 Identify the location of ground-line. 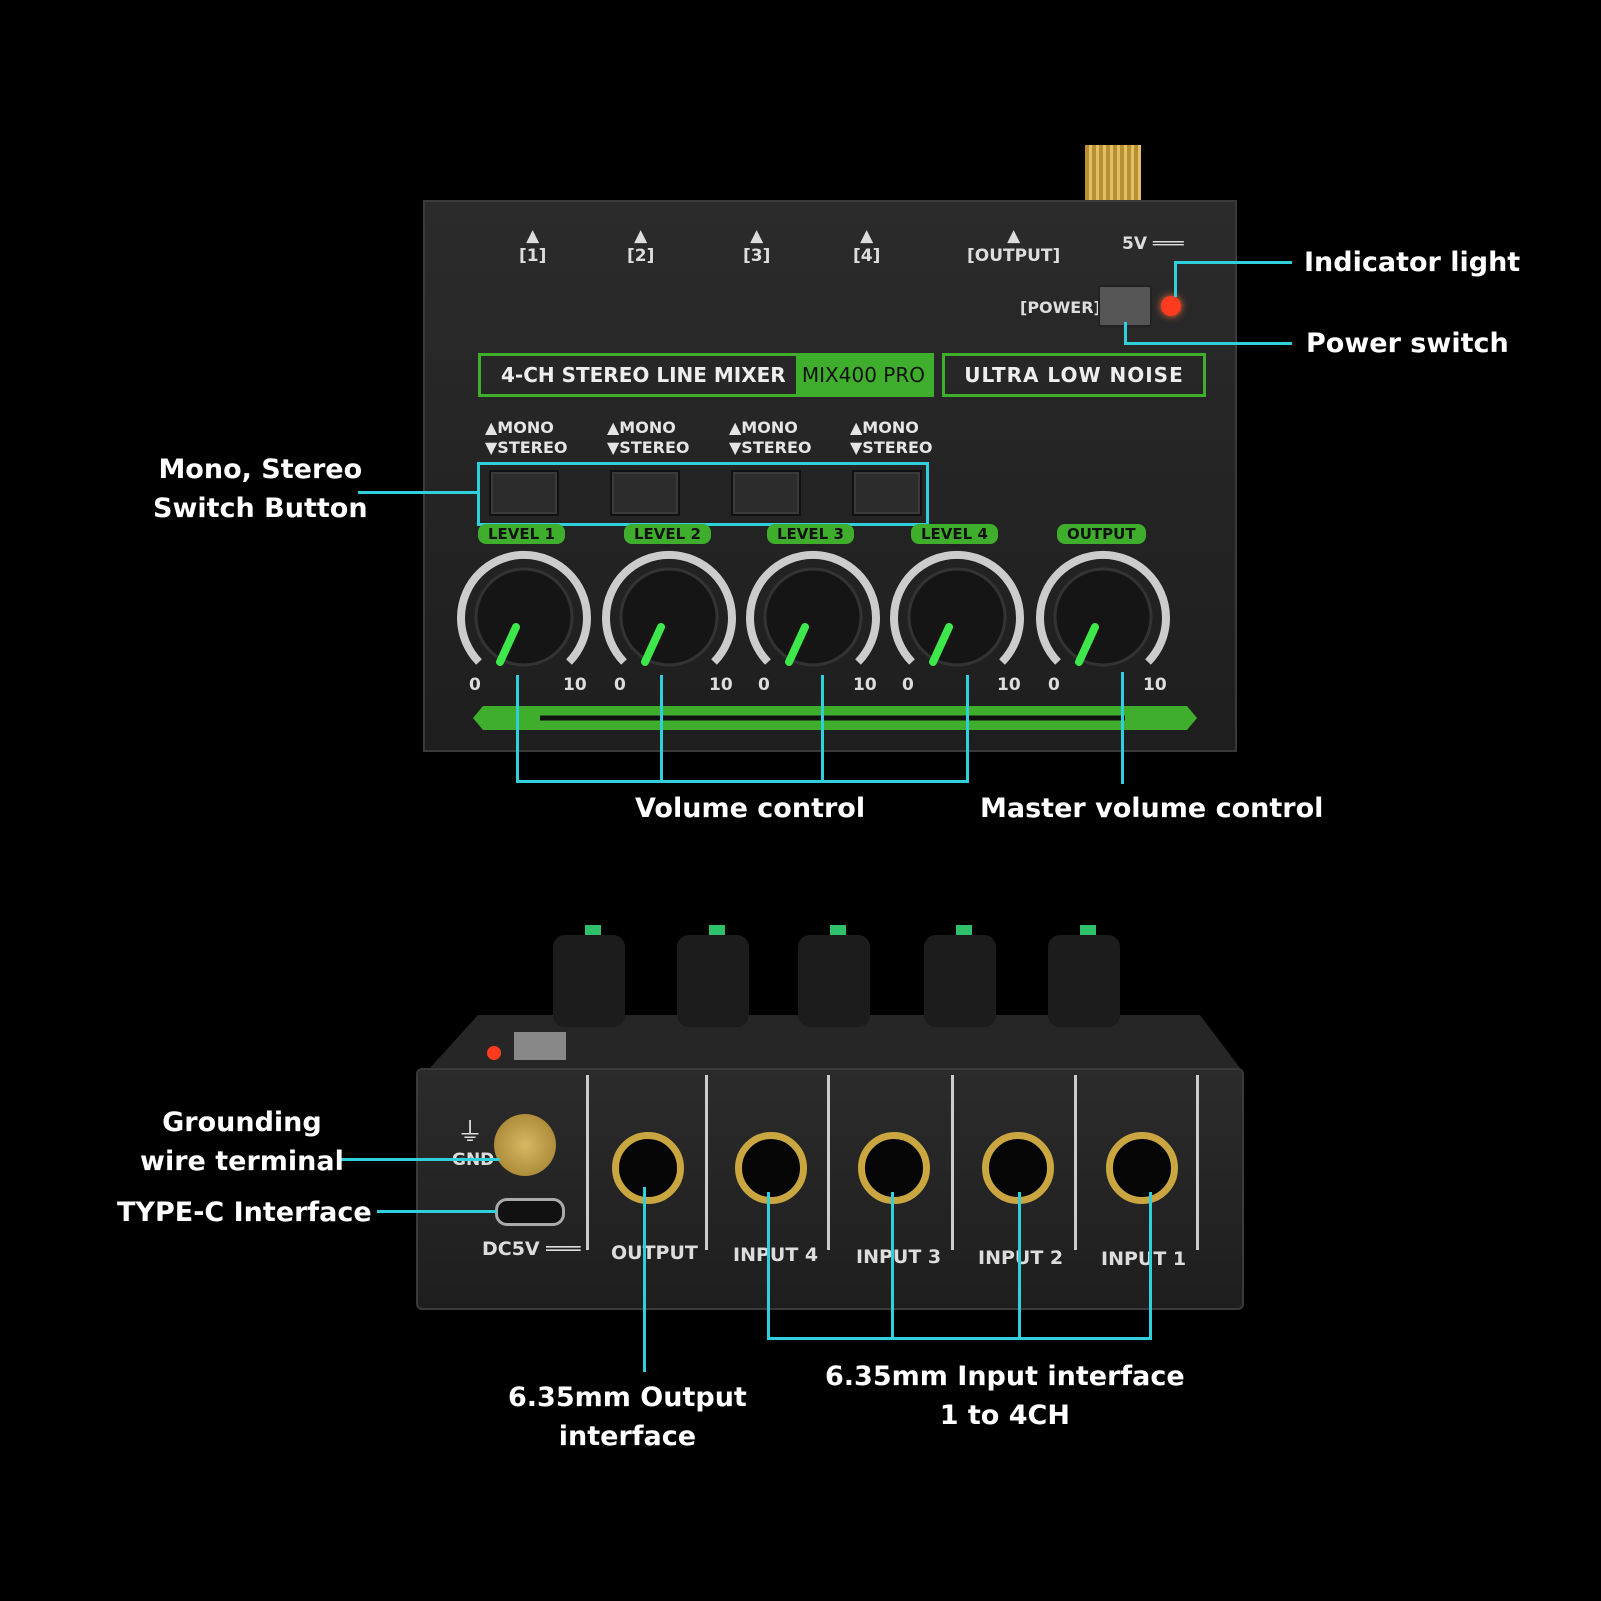
(419, 1159).